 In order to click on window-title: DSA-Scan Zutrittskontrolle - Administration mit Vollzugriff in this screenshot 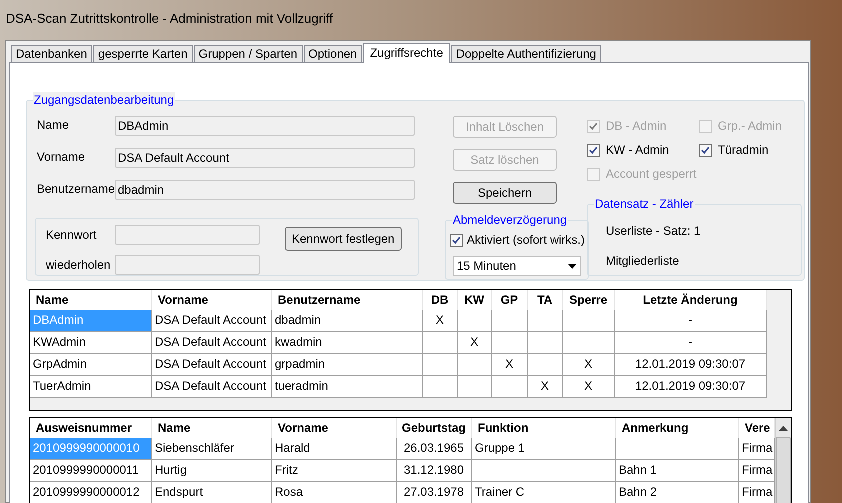, I will do `click(170, 18)`.